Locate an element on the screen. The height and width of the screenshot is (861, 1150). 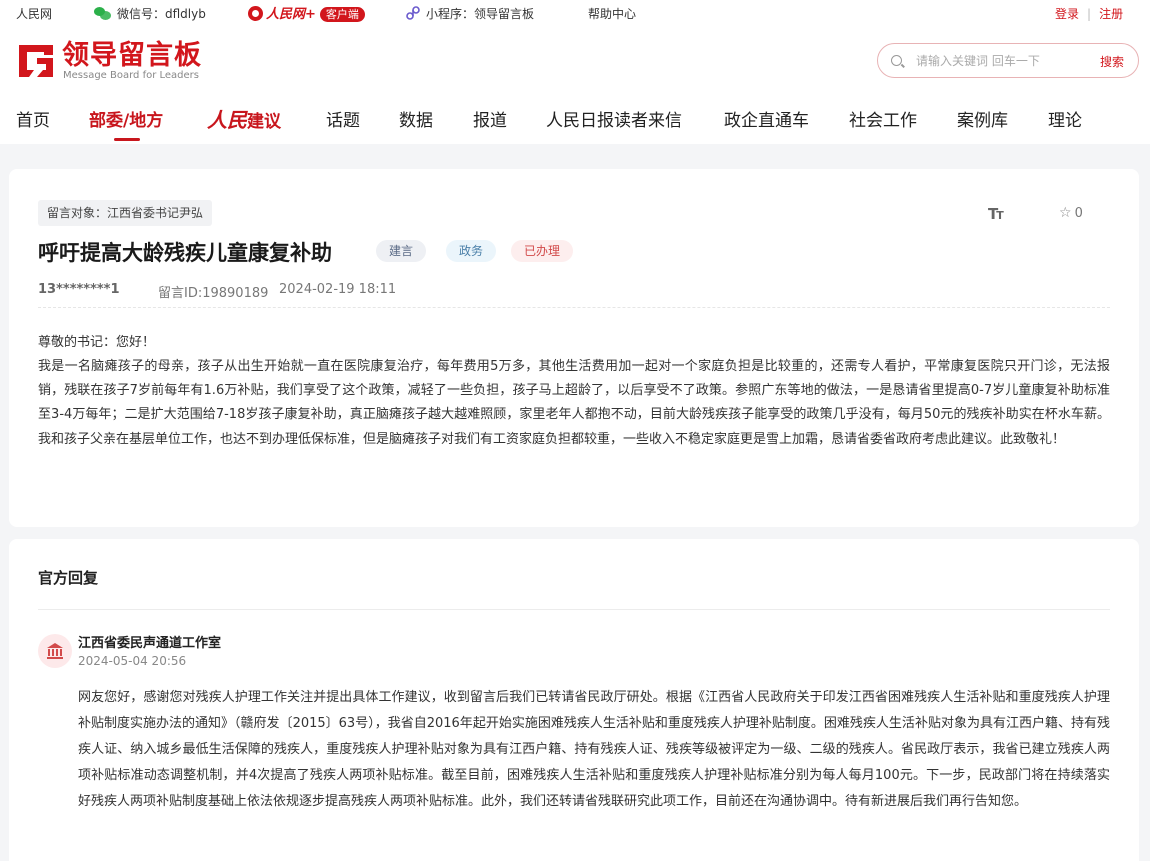
wechat-info: 微信号：dfldlyb is located at coordinates (150, 14).